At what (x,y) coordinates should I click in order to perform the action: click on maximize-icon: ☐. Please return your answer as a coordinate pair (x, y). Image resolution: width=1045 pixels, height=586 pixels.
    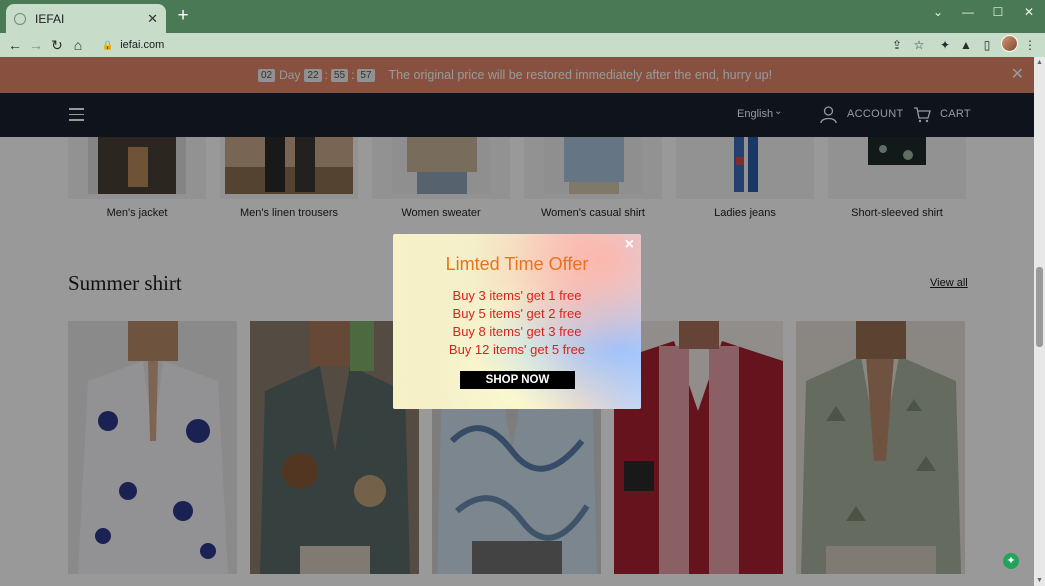
    Looking at the image, I should click on (998, 12).